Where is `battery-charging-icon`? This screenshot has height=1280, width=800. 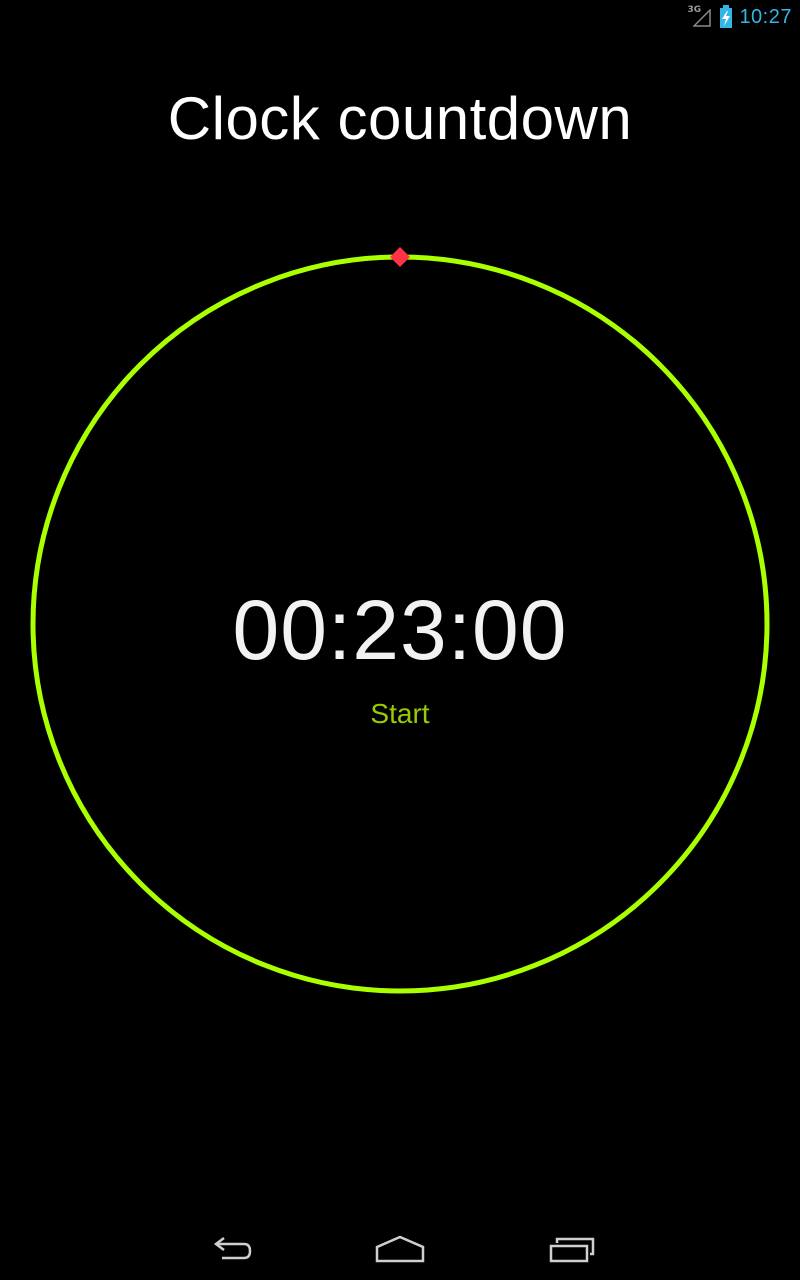
battery-charging-icon is located at coordinates (726, 17).